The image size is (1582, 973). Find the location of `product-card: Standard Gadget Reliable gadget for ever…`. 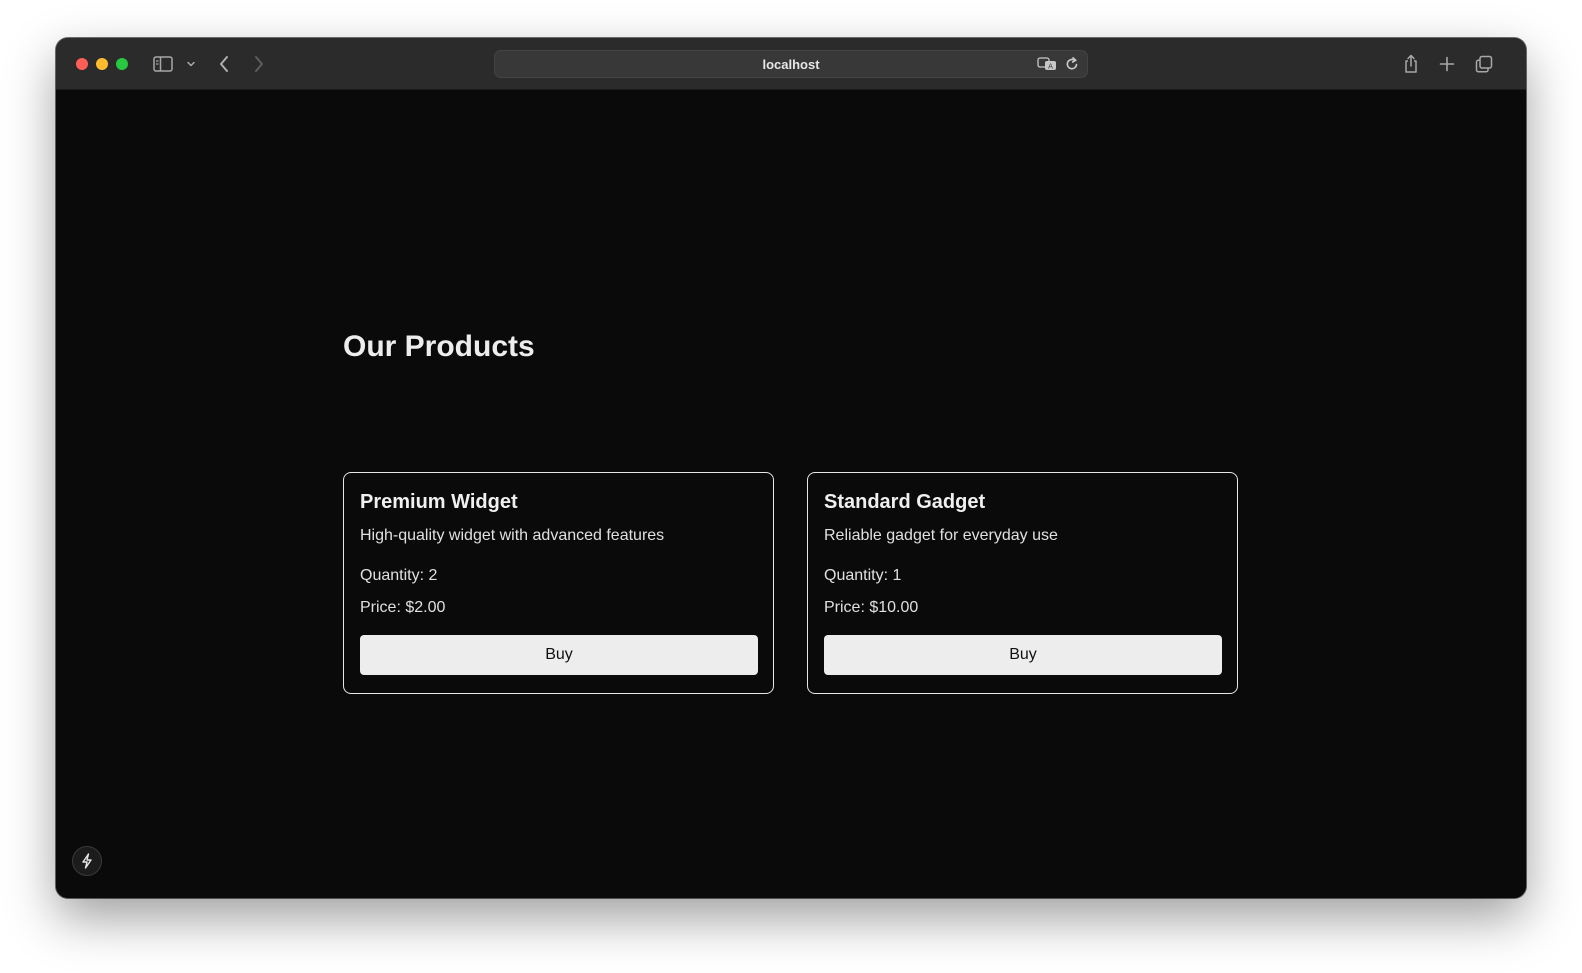

product-card: Standard Gadget Reliable gadget for ever… is located at coordinates (1022, 583).